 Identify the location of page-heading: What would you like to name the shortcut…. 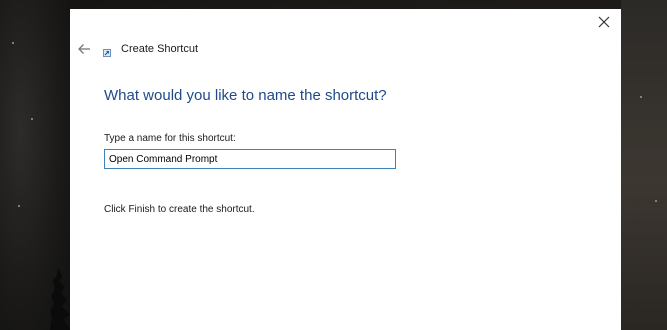
(245, 95).